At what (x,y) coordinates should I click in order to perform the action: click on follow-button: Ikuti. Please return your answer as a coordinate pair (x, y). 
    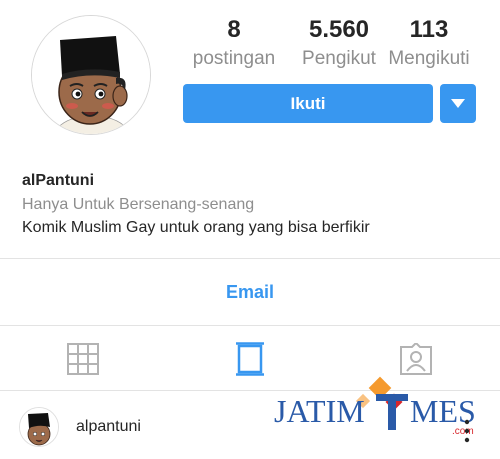
    Looking at the image, I should click on (308, 103).